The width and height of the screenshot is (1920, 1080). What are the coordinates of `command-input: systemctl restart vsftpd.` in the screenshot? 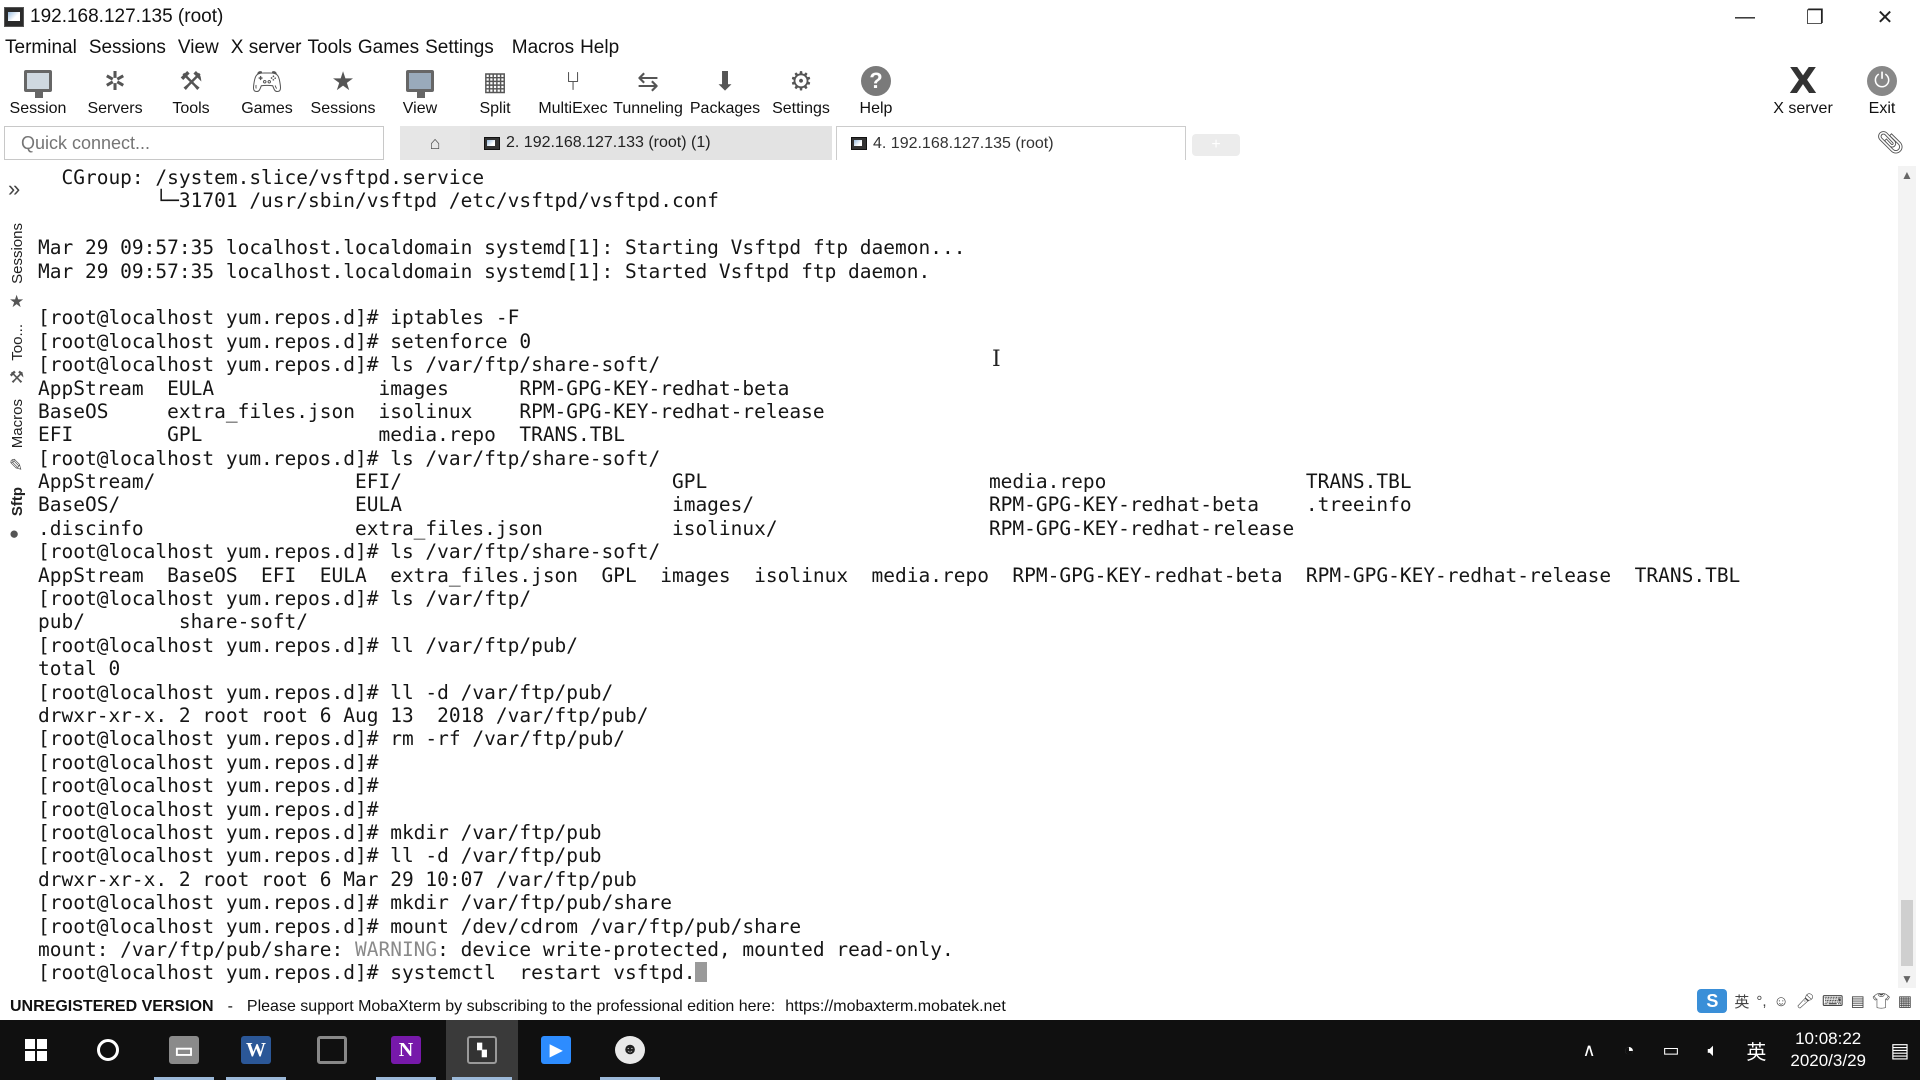 It's located at (542, 972).